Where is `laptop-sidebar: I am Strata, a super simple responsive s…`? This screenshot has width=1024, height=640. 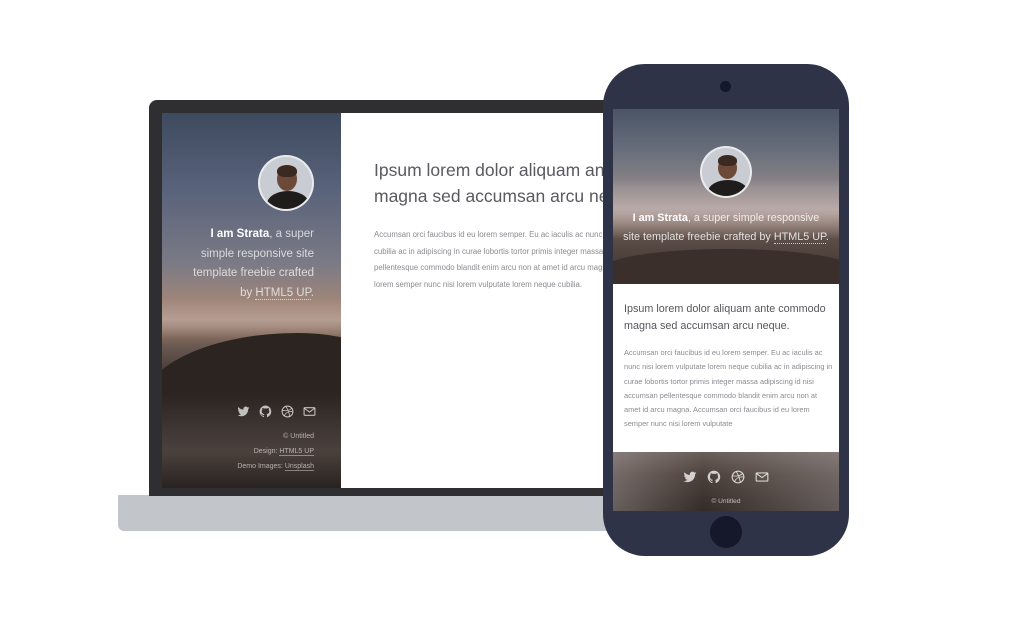
laptop-sidebar: I am Strata, a super simple responsive s… is located at coordinates (251, 300).